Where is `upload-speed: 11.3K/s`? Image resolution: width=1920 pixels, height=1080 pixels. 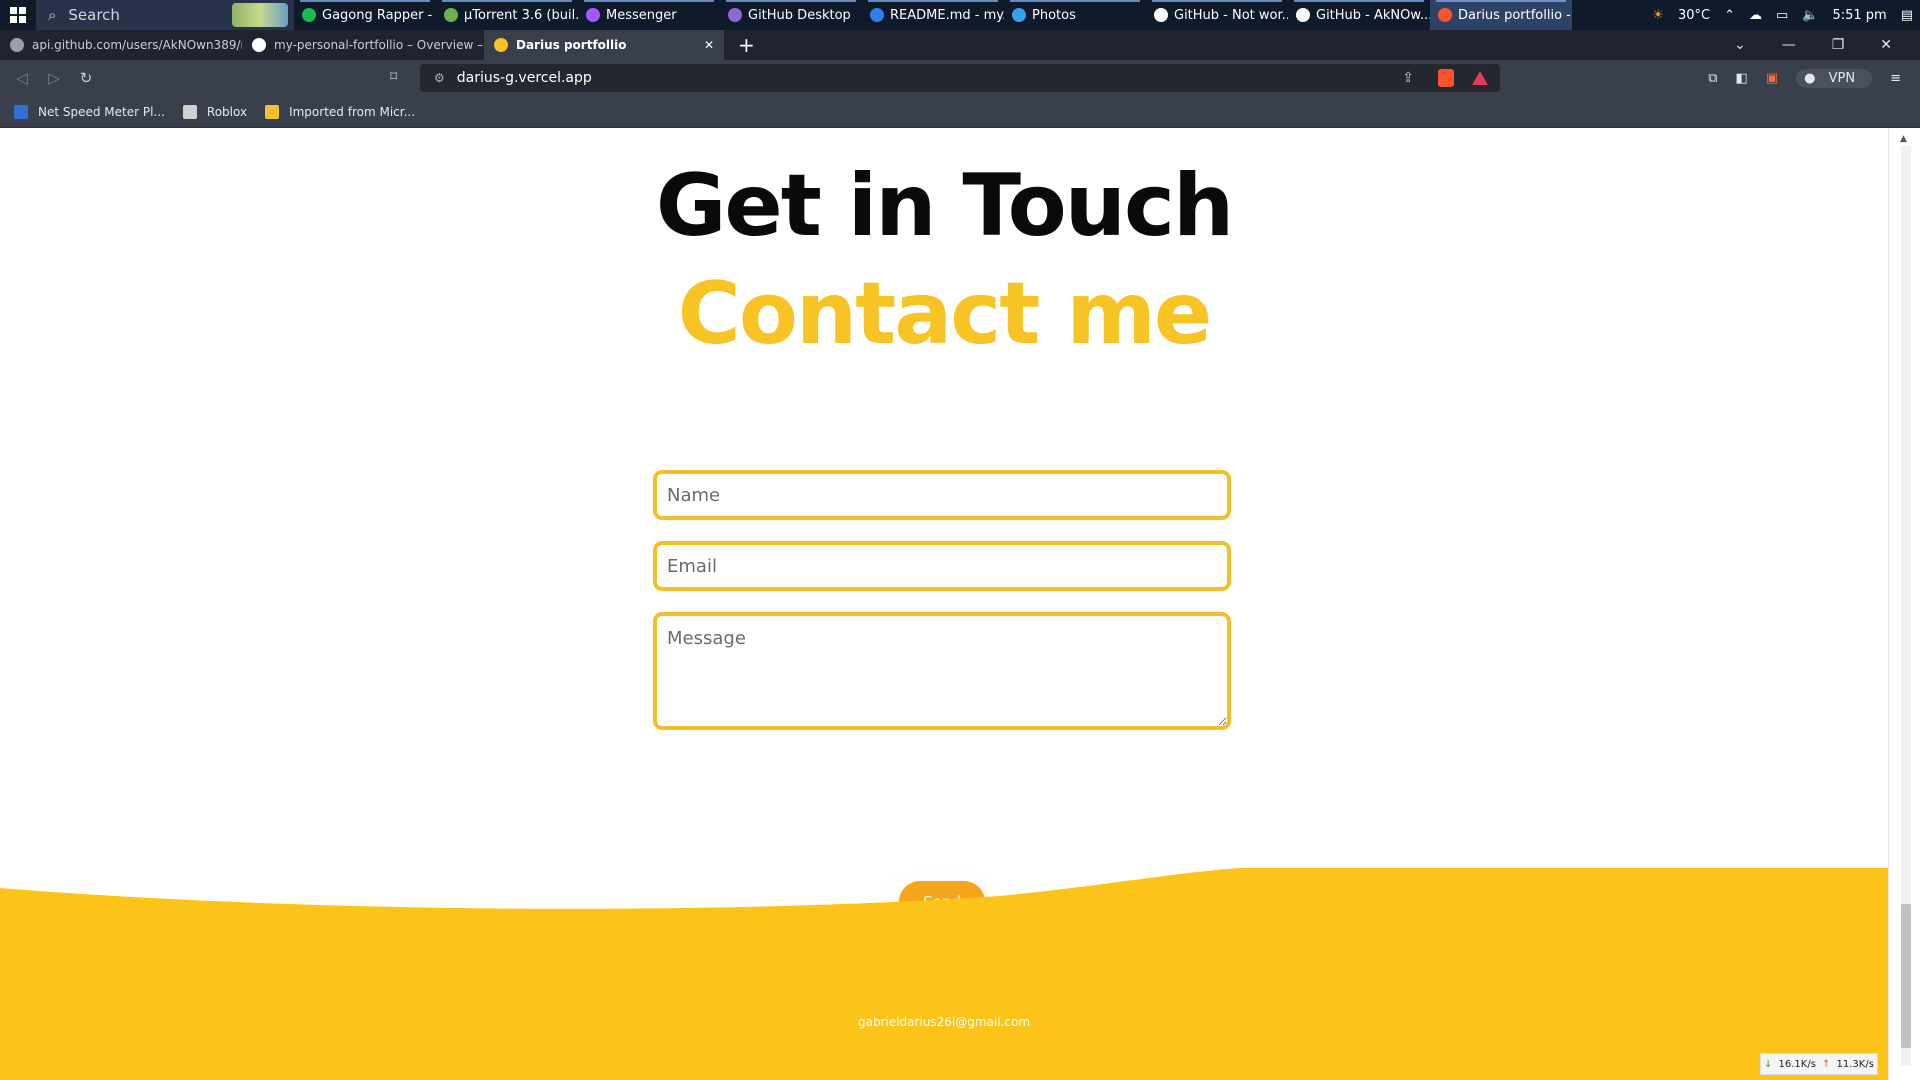
upload-speed: 11.3K/s is located at coordinates (1855, 1064).